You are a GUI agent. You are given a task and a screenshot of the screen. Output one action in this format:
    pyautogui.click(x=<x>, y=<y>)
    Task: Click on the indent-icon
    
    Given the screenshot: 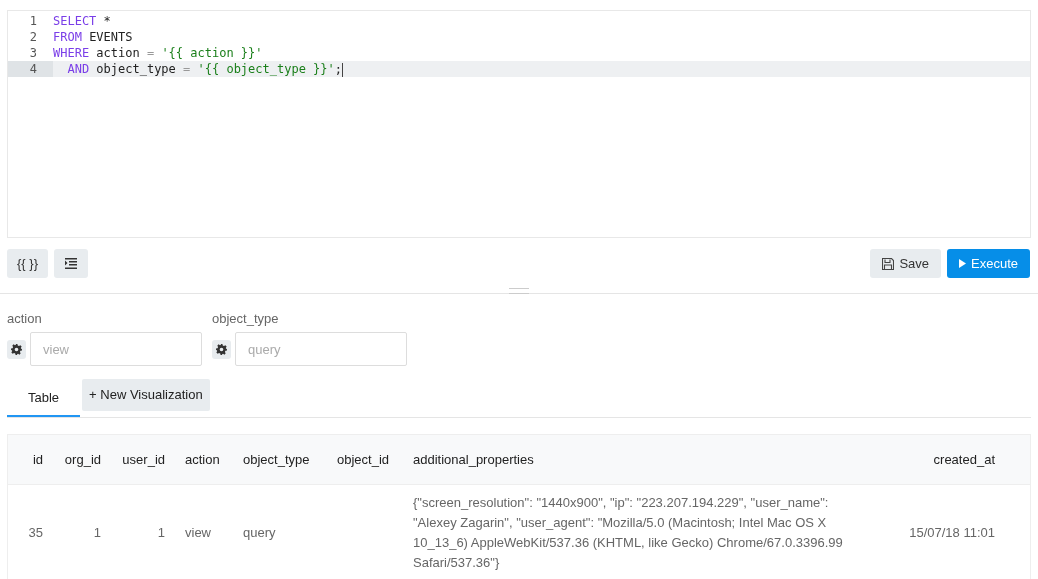 What is the action you would take?
    pyautogui.click(x=71, y=263)
    